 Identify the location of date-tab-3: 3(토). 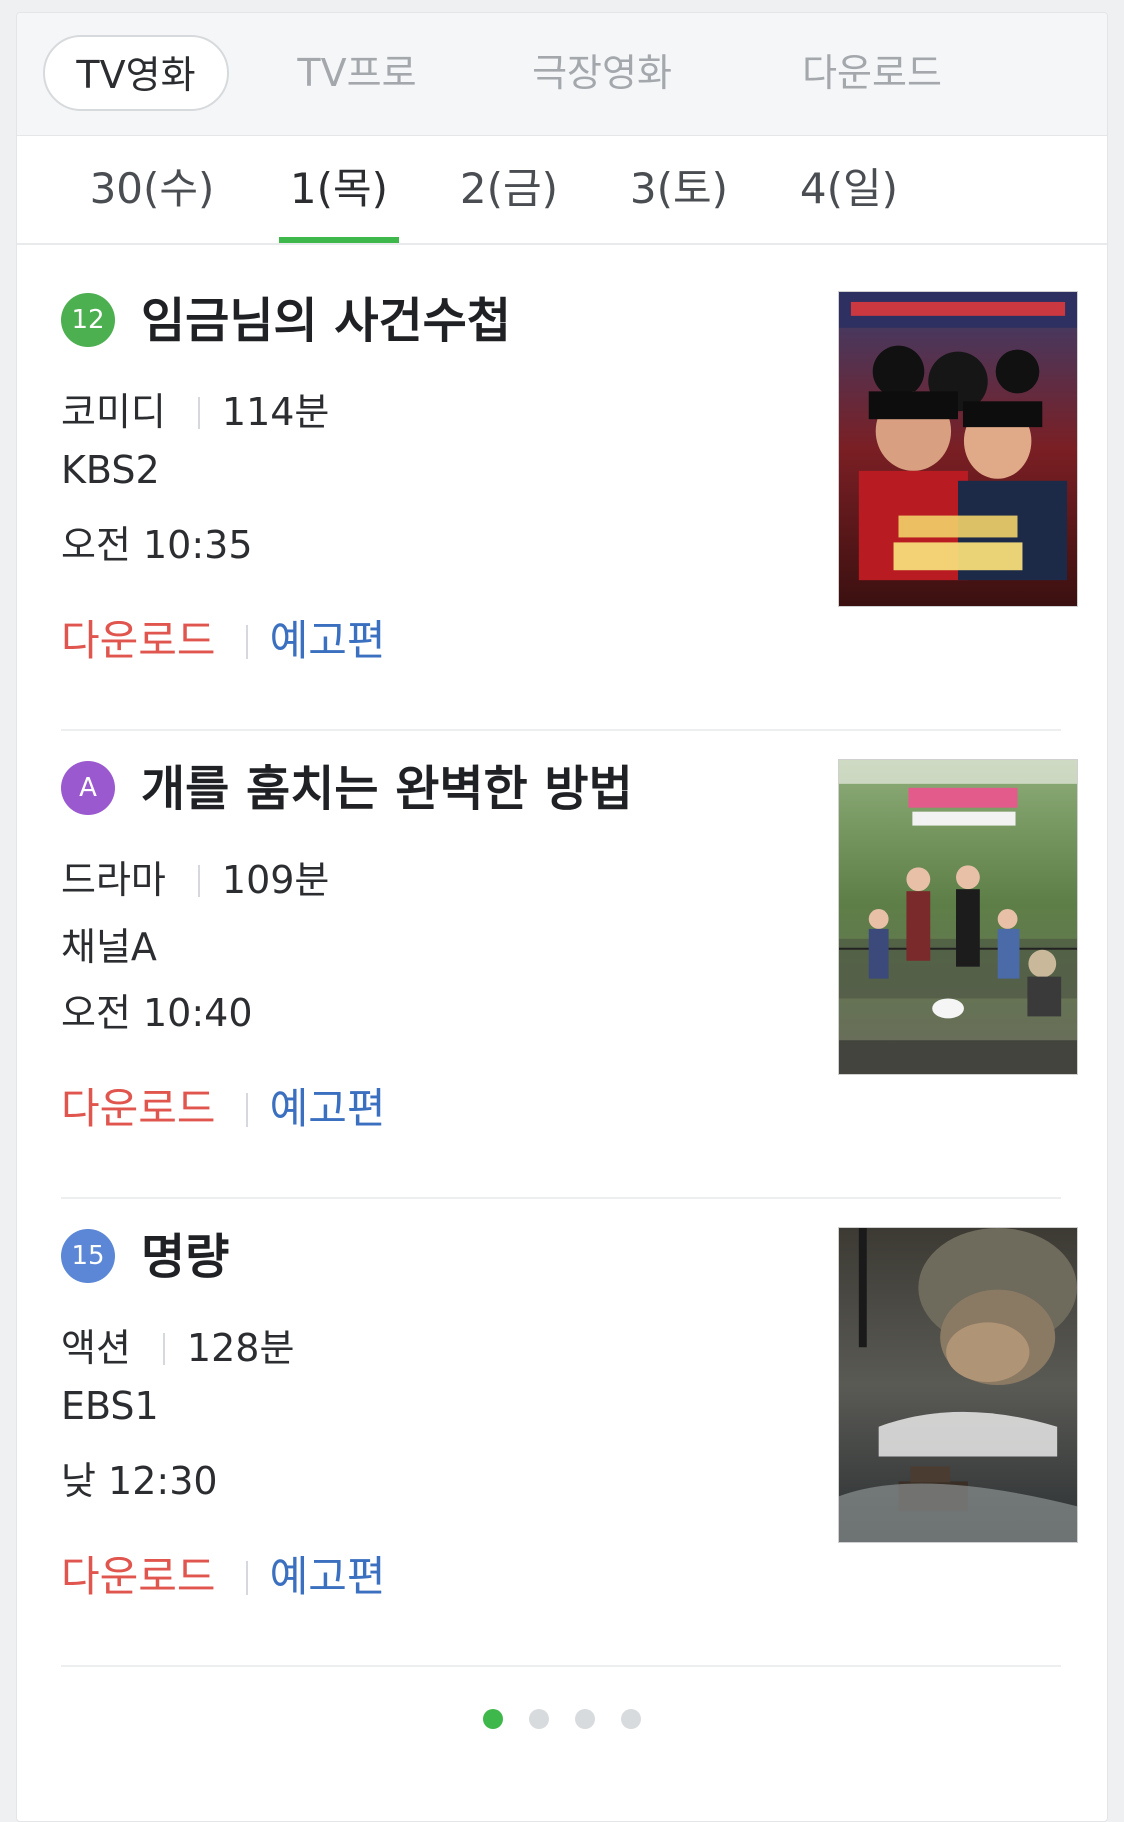
(679, 189).